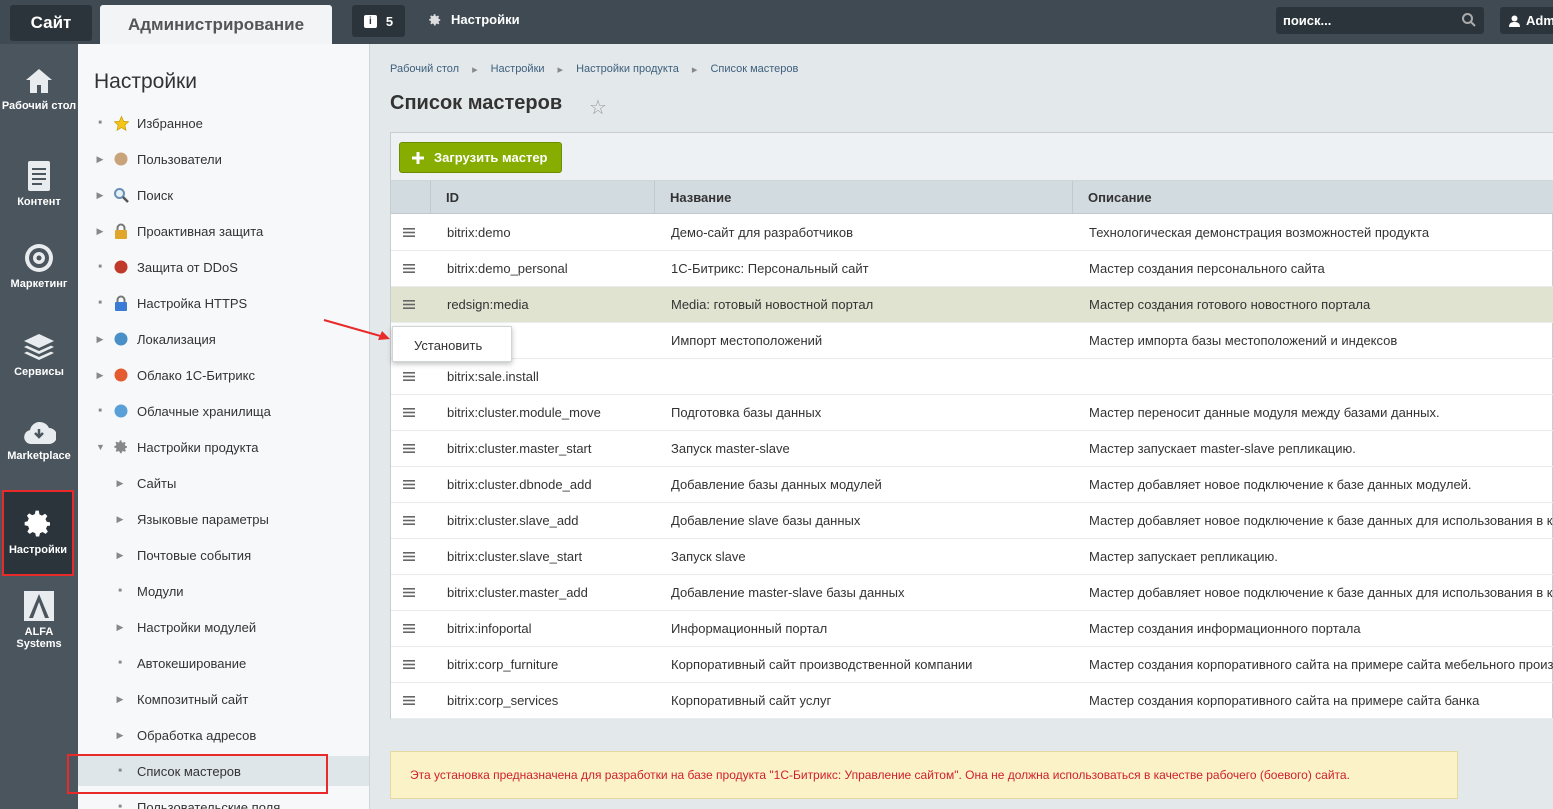 Image resolution: width=1553 pixels, height=809 pixels. I want to click on search-box, so click(1380, 20).